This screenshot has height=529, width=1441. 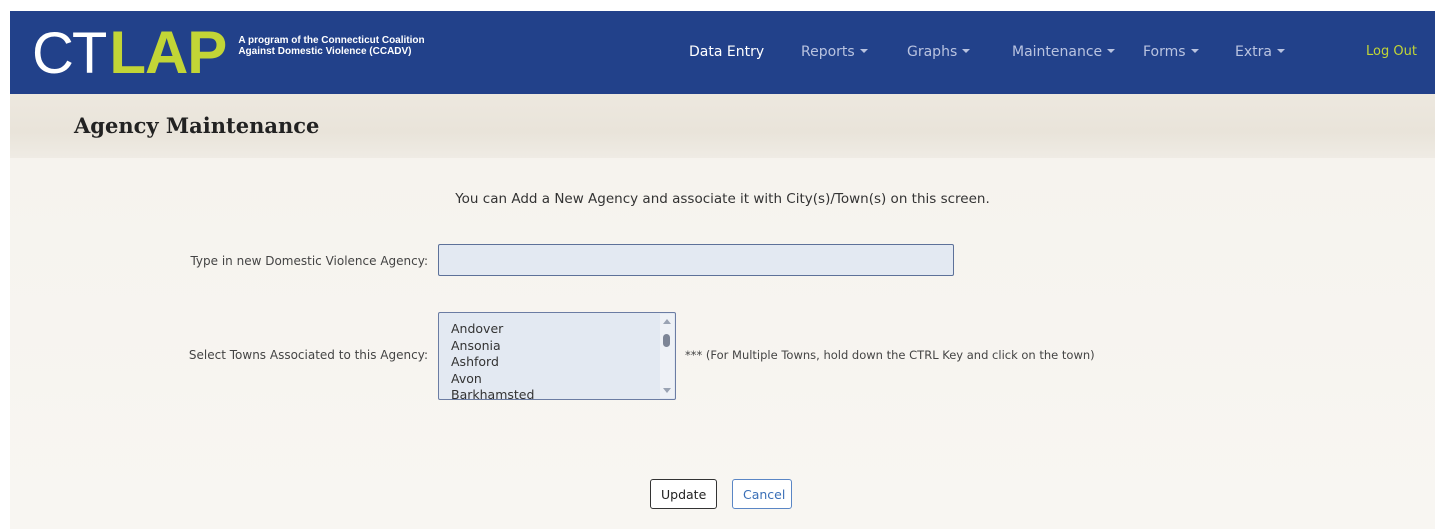 I want to click on town-option: Andover, so click(x=563, y=329).